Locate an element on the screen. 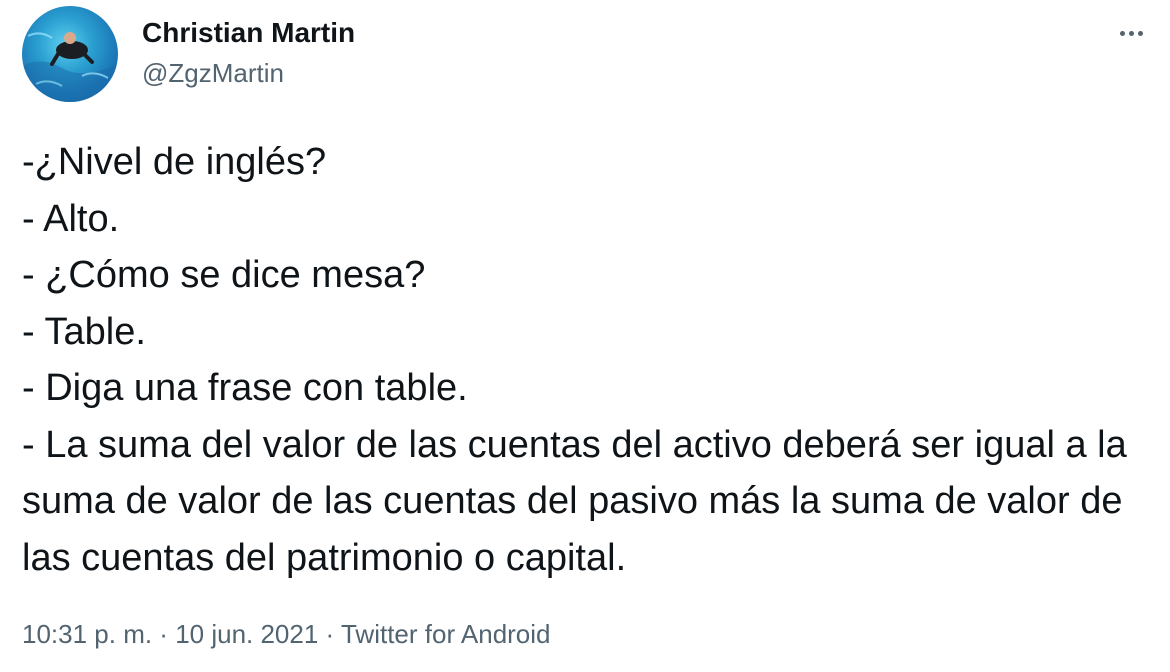  display-name: Christian Martin is located at coordinates (248, 33).